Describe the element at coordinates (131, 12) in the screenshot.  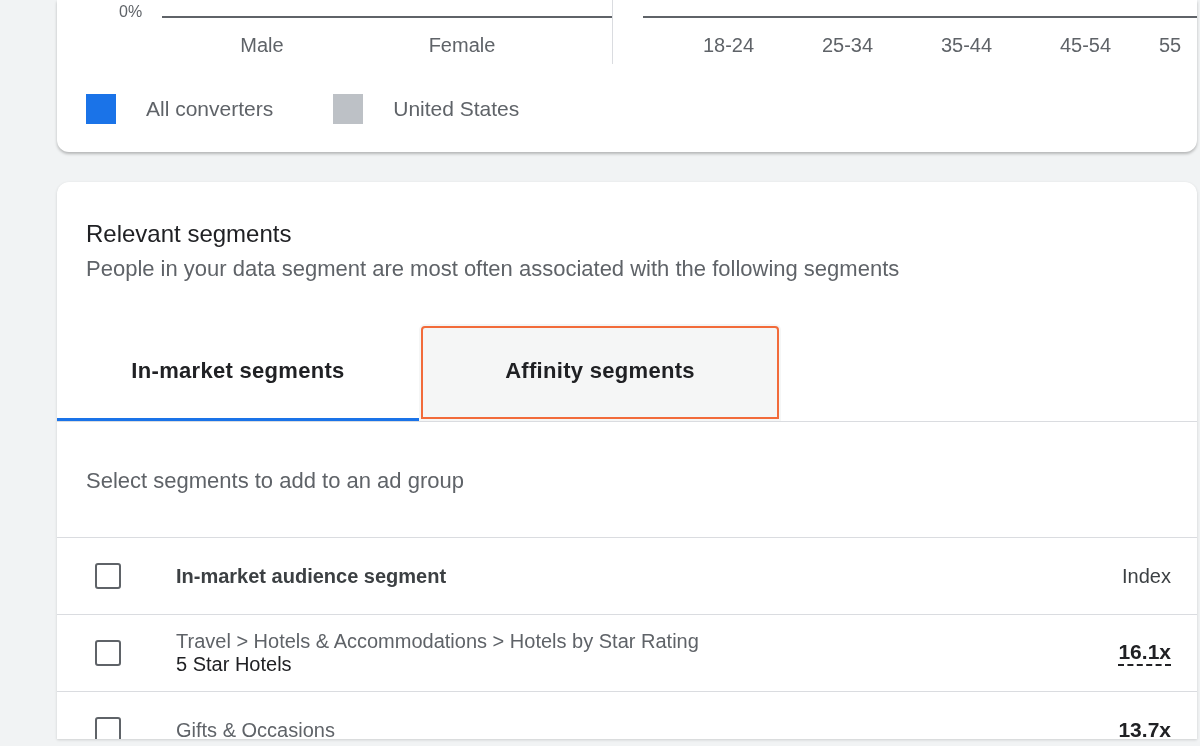
I see `axis-tick-label: 0%` at that location.